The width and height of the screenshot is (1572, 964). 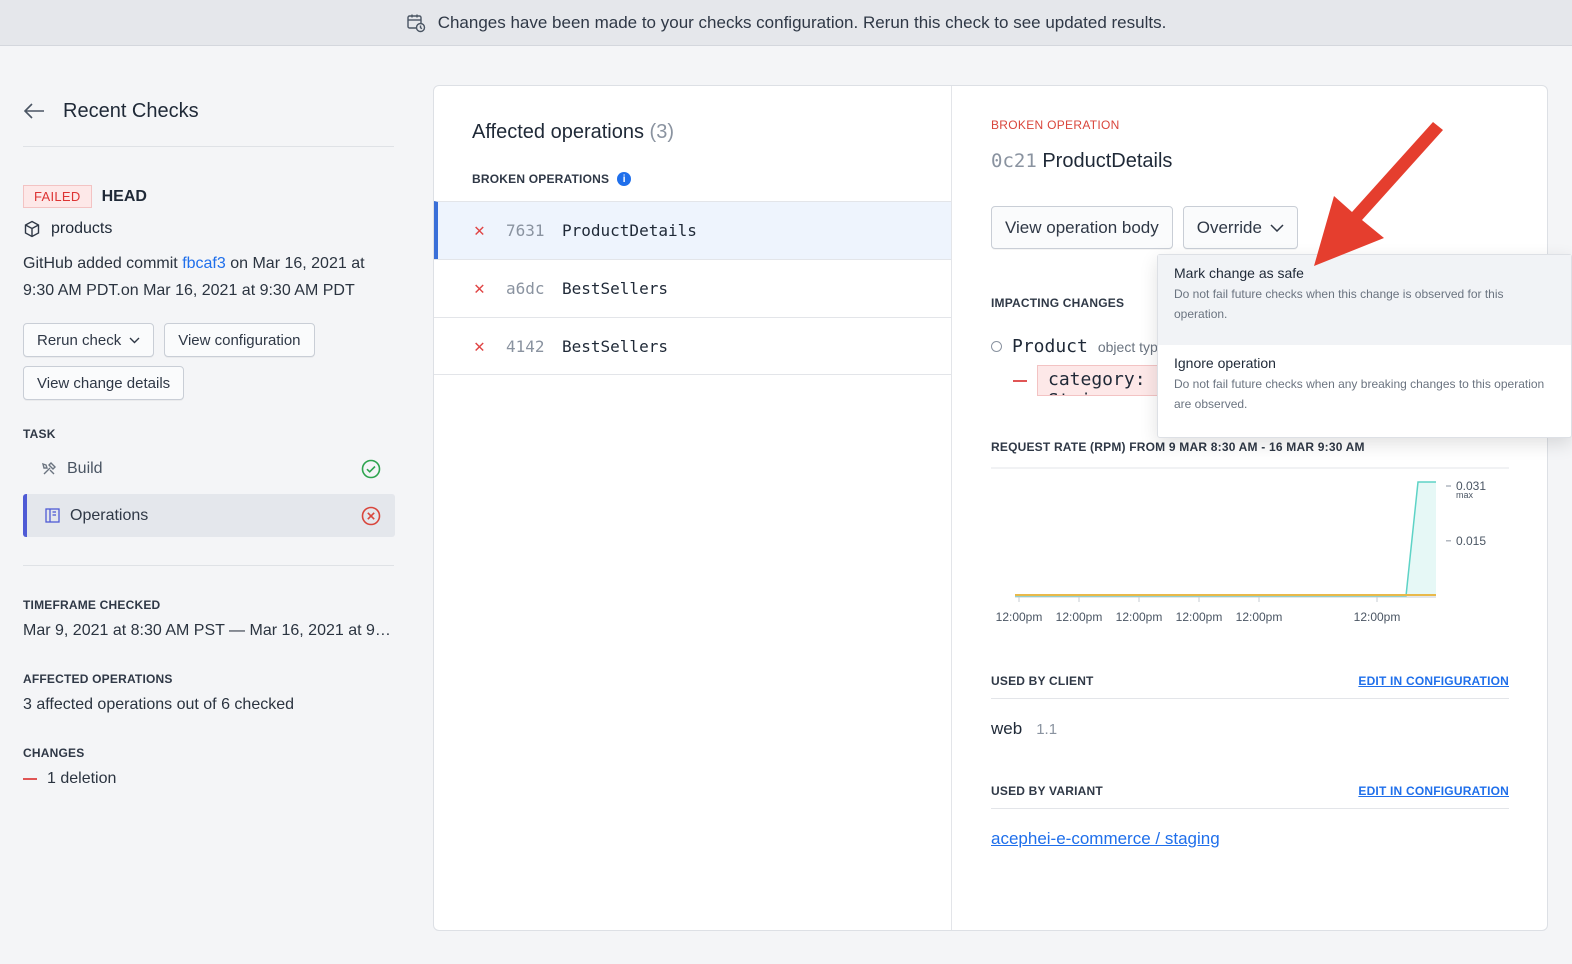 What do you see at coordinates (134, 340) in the screenshot?
I see `chevron-down-icon` at bounding box center [134, 340].